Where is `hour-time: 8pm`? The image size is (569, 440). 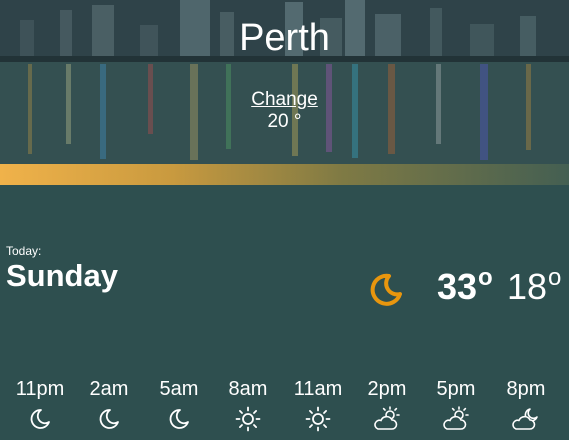
hour-time: 8pm is located at coordinates (526, 389).